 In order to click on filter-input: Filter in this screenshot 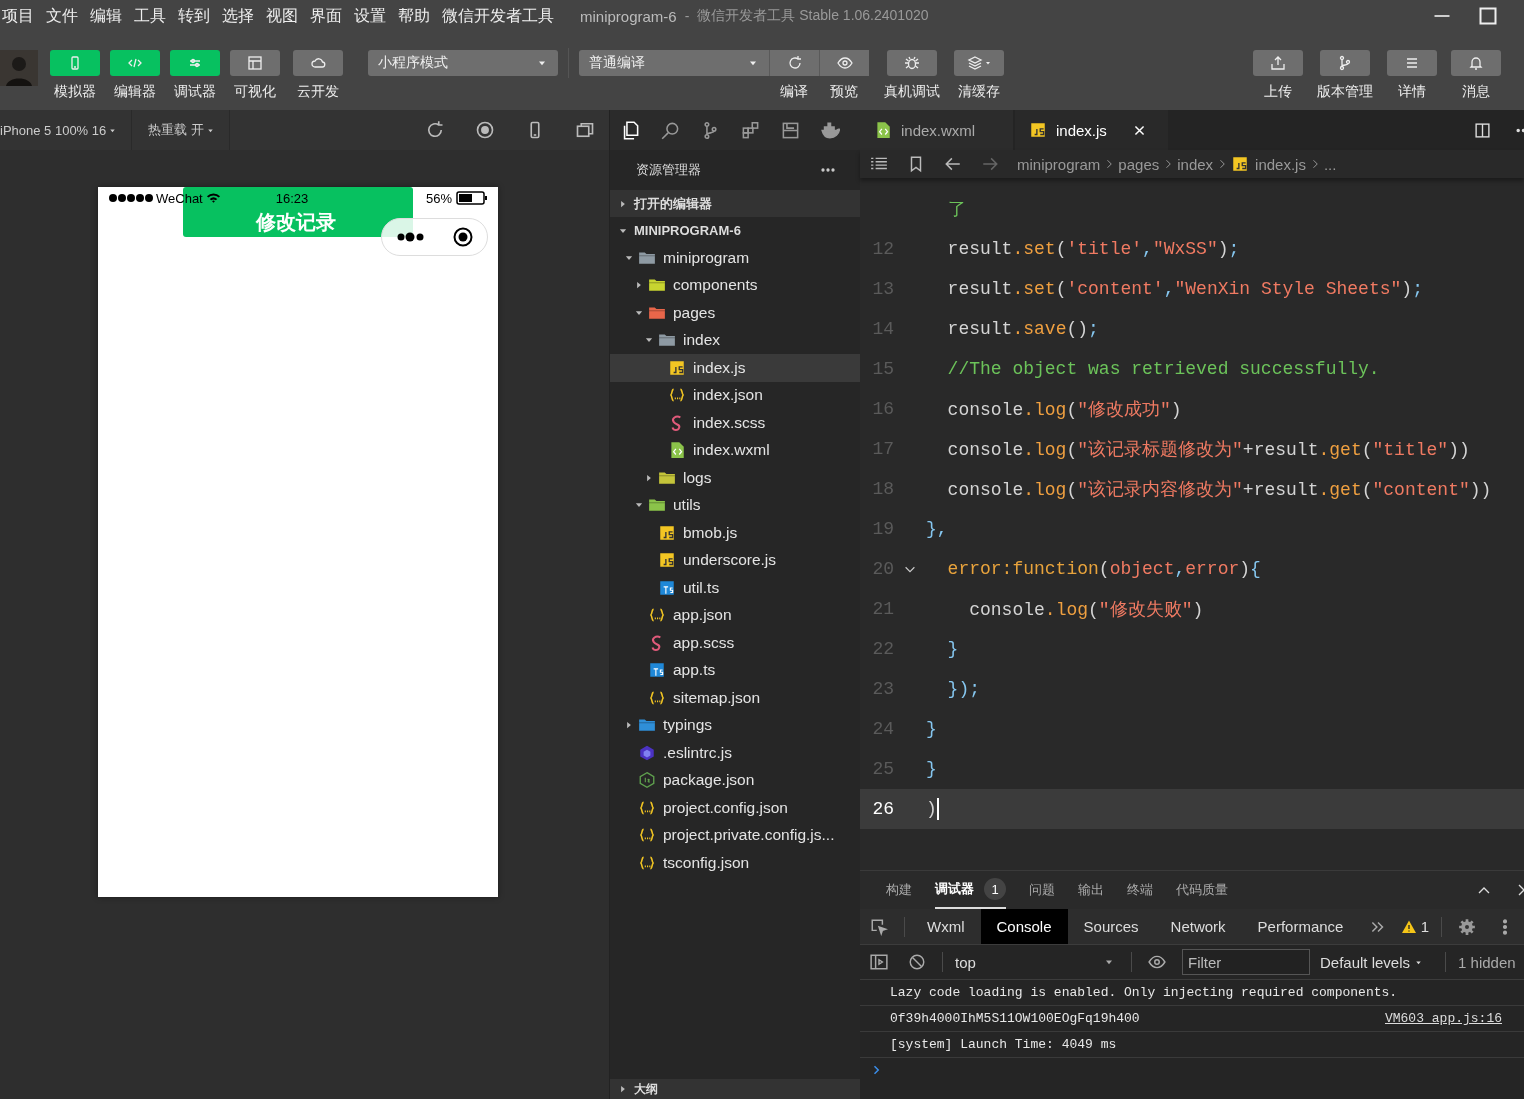, I will do `click(1246, 962)`.